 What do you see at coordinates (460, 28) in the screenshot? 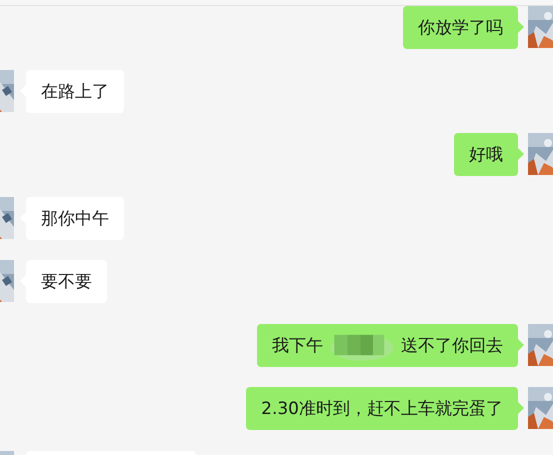
I see `message-text: 你放学了吗` at bounding box center [460, 28].